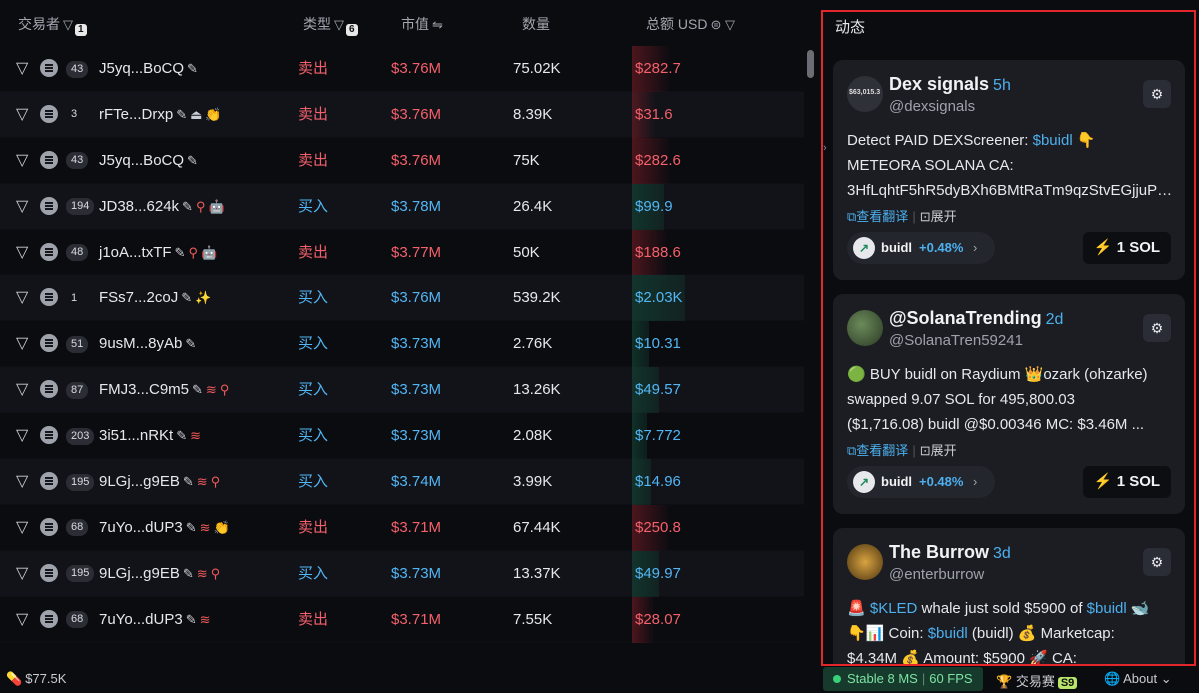 The height and width of the screenshot is (693, 1199). Describe the element at coordinates (1037, 680) in the screenshot. I see `competition-button: 🏆 交易赛 S9` at that location.